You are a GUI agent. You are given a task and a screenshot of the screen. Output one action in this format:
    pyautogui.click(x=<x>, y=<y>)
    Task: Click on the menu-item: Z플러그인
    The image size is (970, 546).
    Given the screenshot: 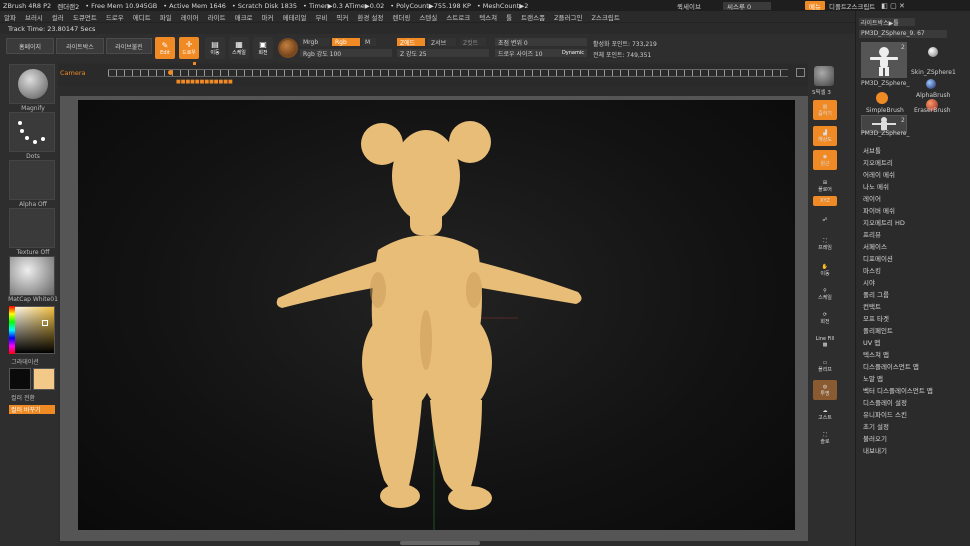 What is the action you would take?
    pyautogui.click(x=568, y=17)
    